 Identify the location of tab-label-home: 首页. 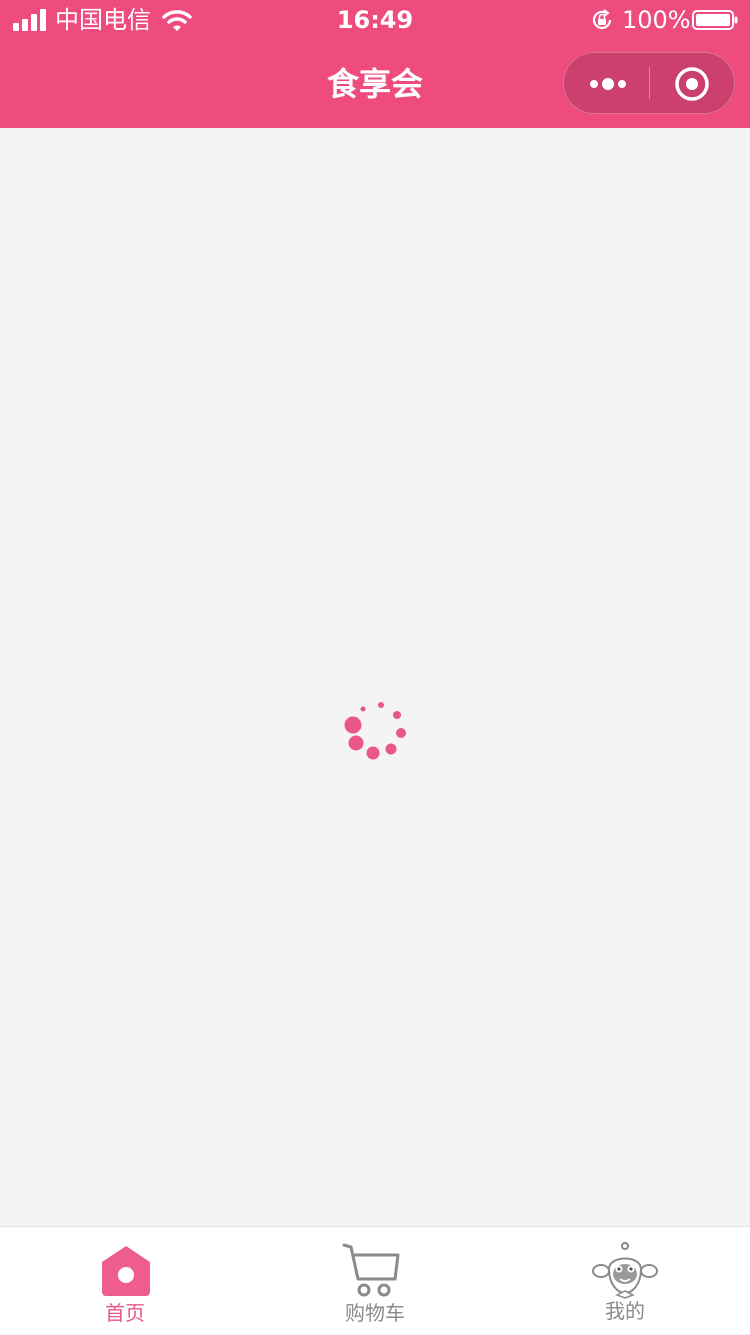
(125, 1313).